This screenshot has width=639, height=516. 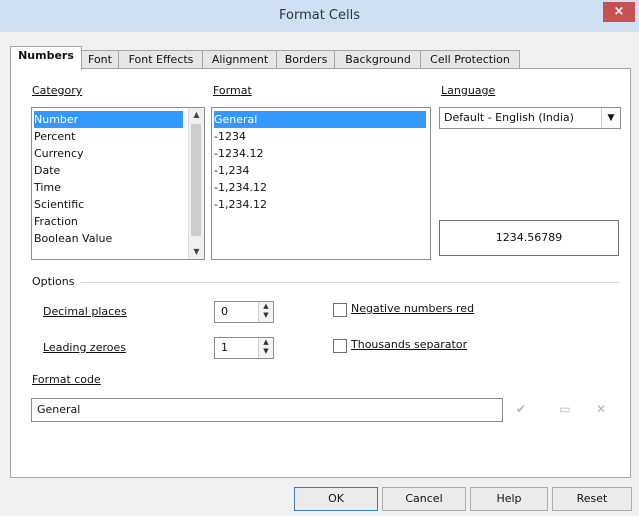 I want to click on format-code-input: General, so click(x=267, y=410).